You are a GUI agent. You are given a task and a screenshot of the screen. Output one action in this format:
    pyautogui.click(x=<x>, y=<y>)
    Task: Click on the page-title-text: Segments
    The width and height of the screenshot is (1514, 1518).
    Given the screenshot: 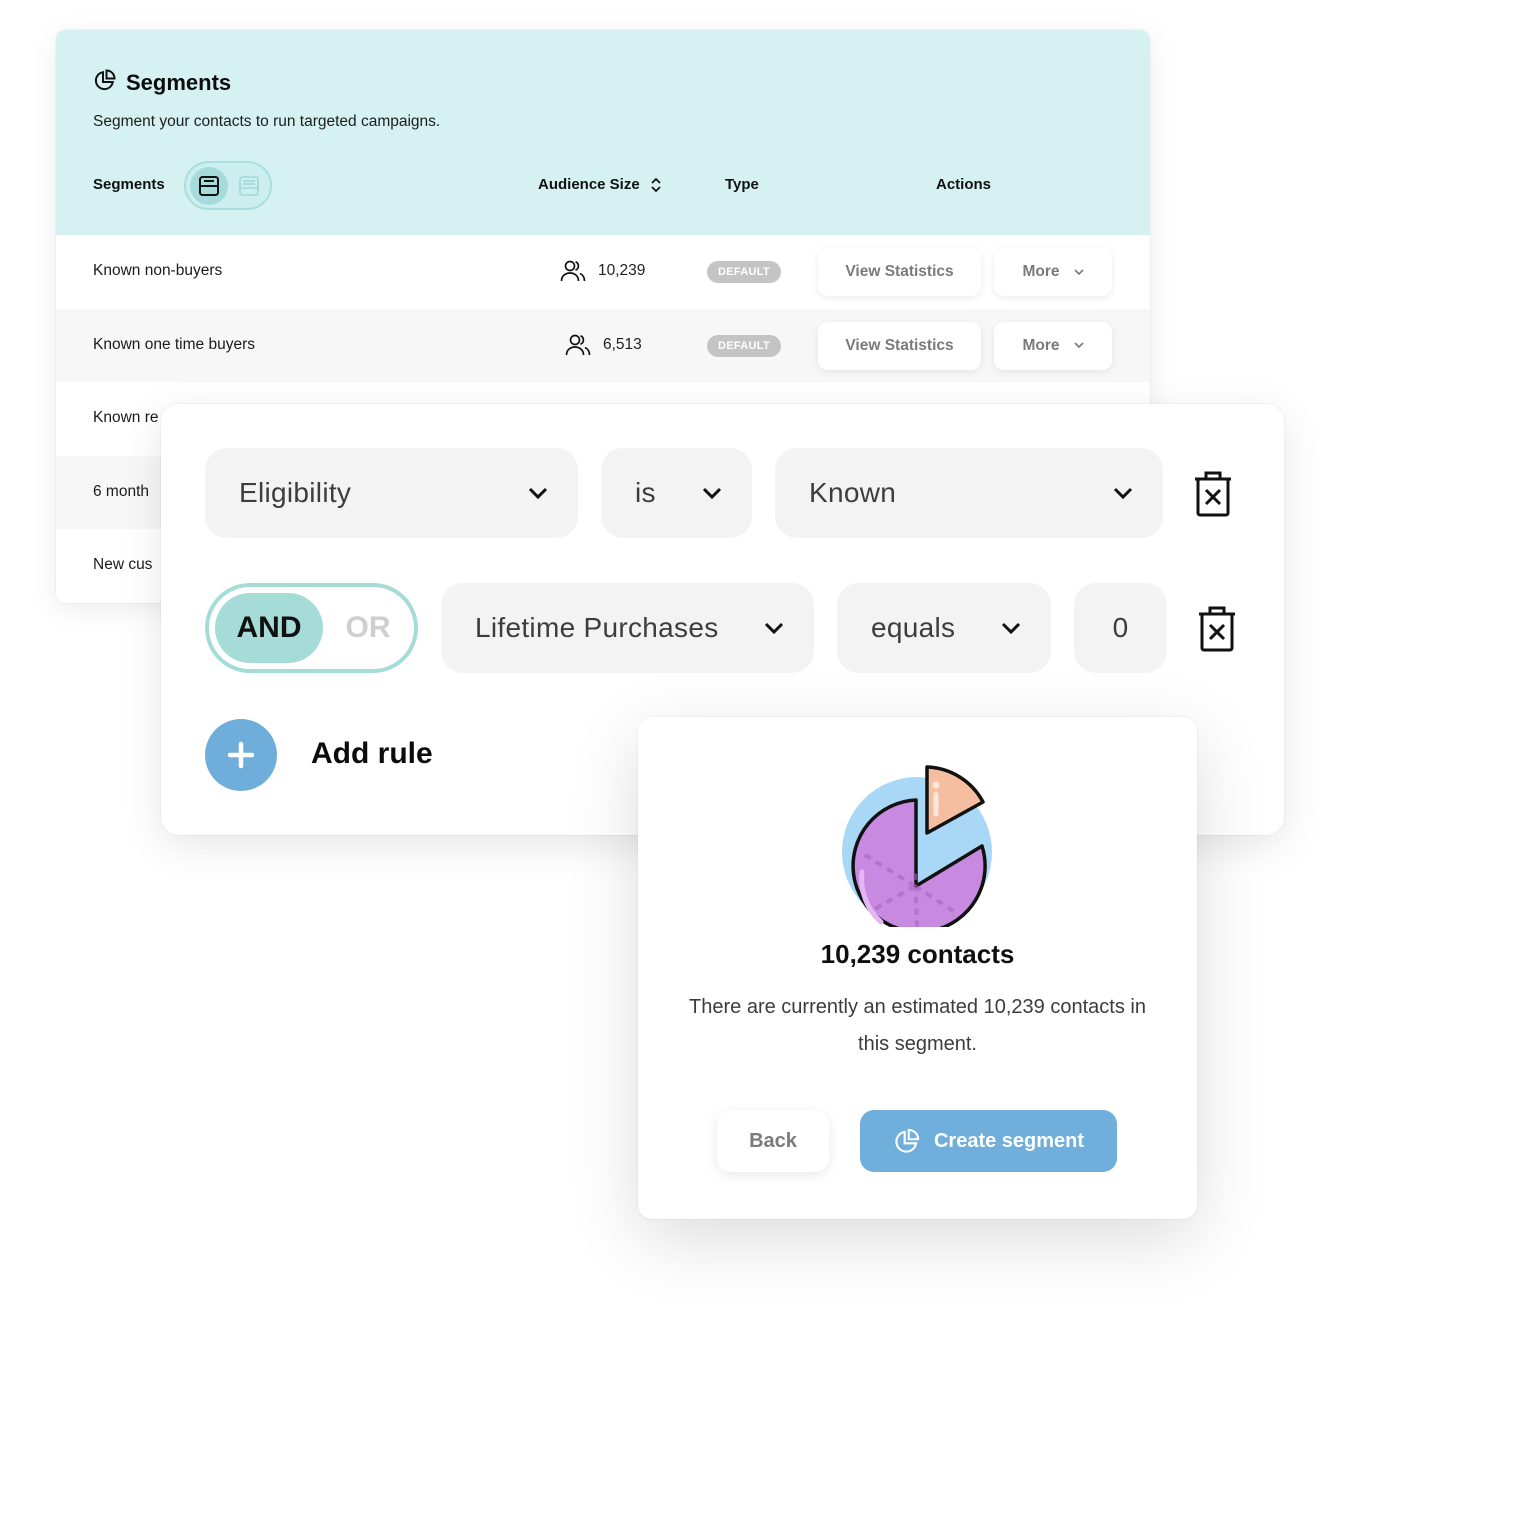 What is the action you would take?
    pyautogui.click(x=179, y=82)
    